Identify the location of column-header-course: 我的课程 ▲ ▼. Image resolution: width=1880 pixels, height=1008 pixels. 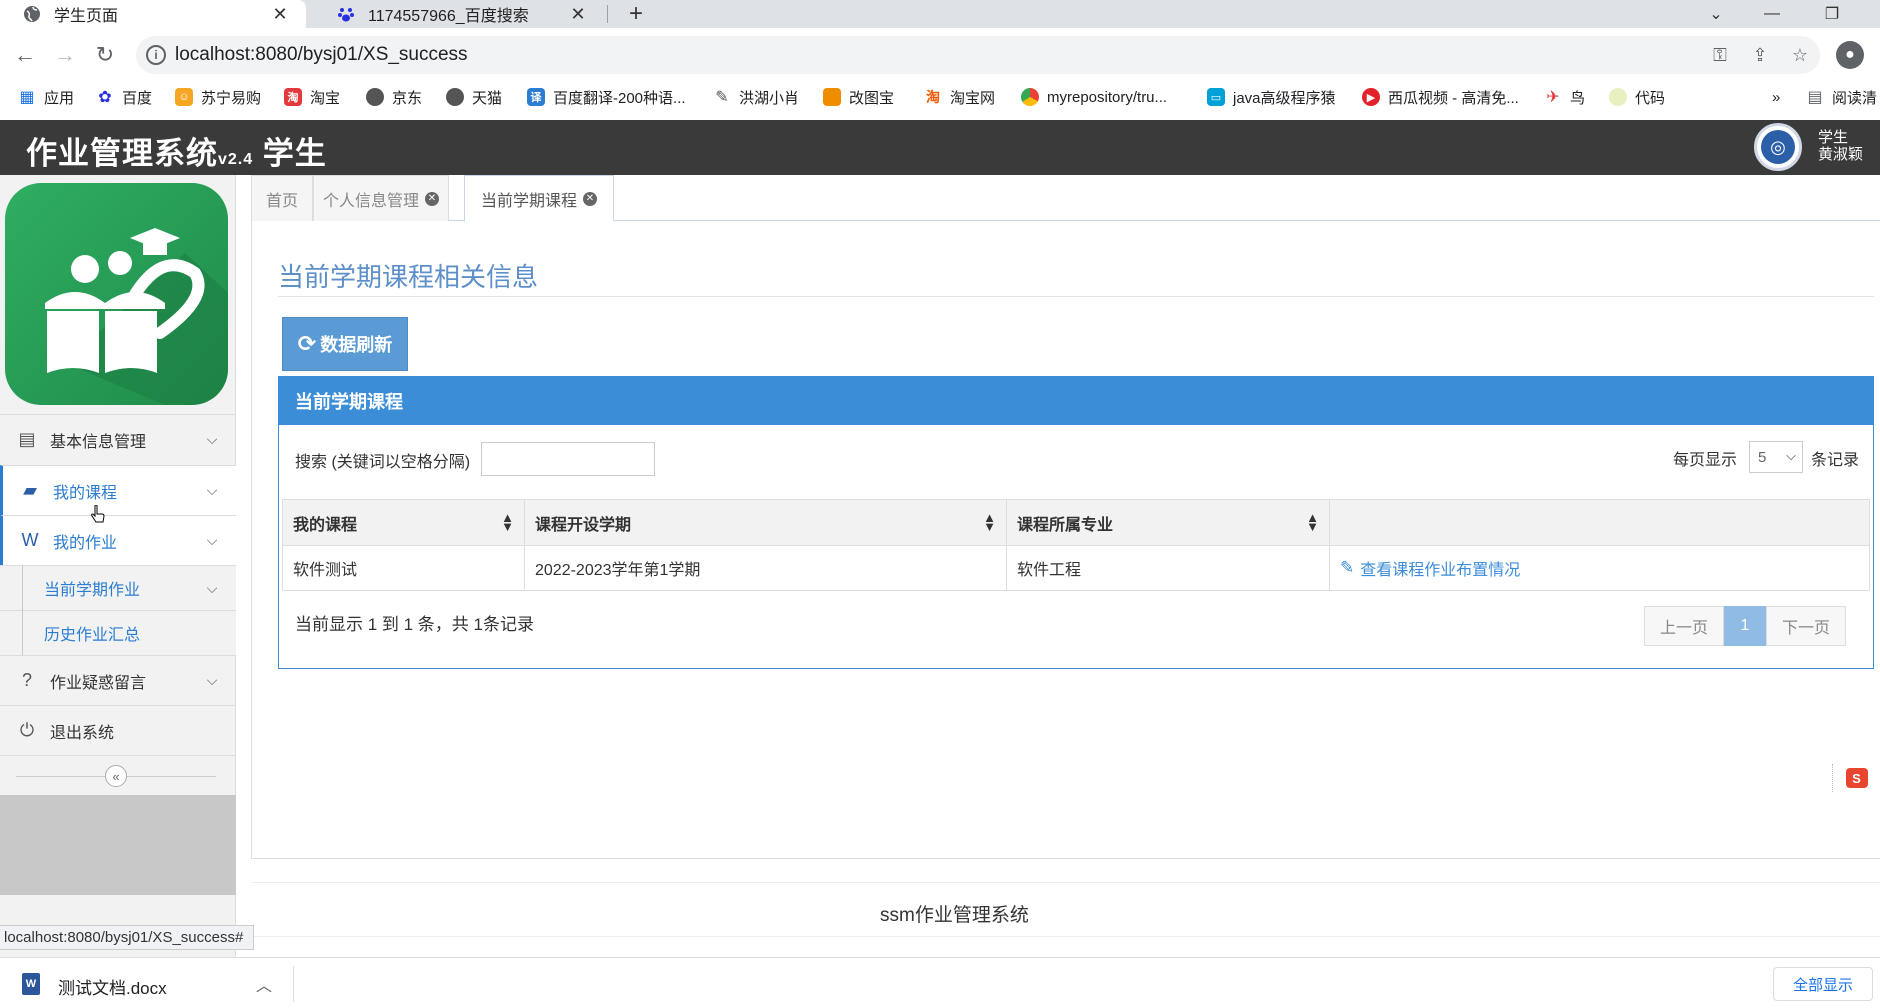
(403, 522).